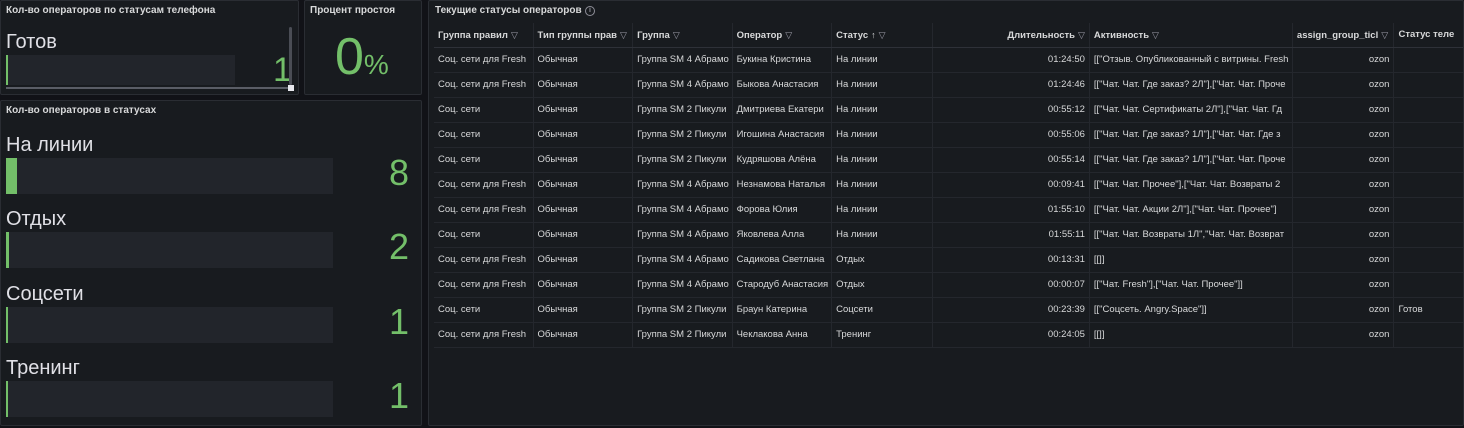 This screenshot has height=428, width=1464. What do you see at coordinates (291, 88) in the screenshot?
I see `resize-handle` at bounding box center [291, 88].